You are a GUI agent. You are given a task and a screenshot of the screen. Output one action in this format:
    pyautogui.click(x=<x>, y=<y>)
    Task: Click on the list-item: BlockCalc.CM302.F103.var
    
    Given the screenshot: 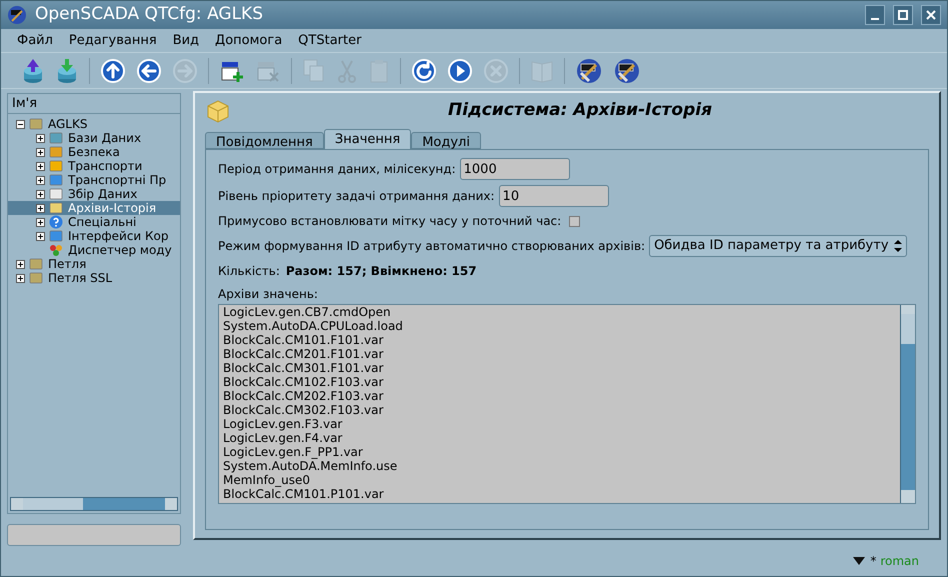 What is the action you would take?
    pyautogui.click(x=559, y=410)
    